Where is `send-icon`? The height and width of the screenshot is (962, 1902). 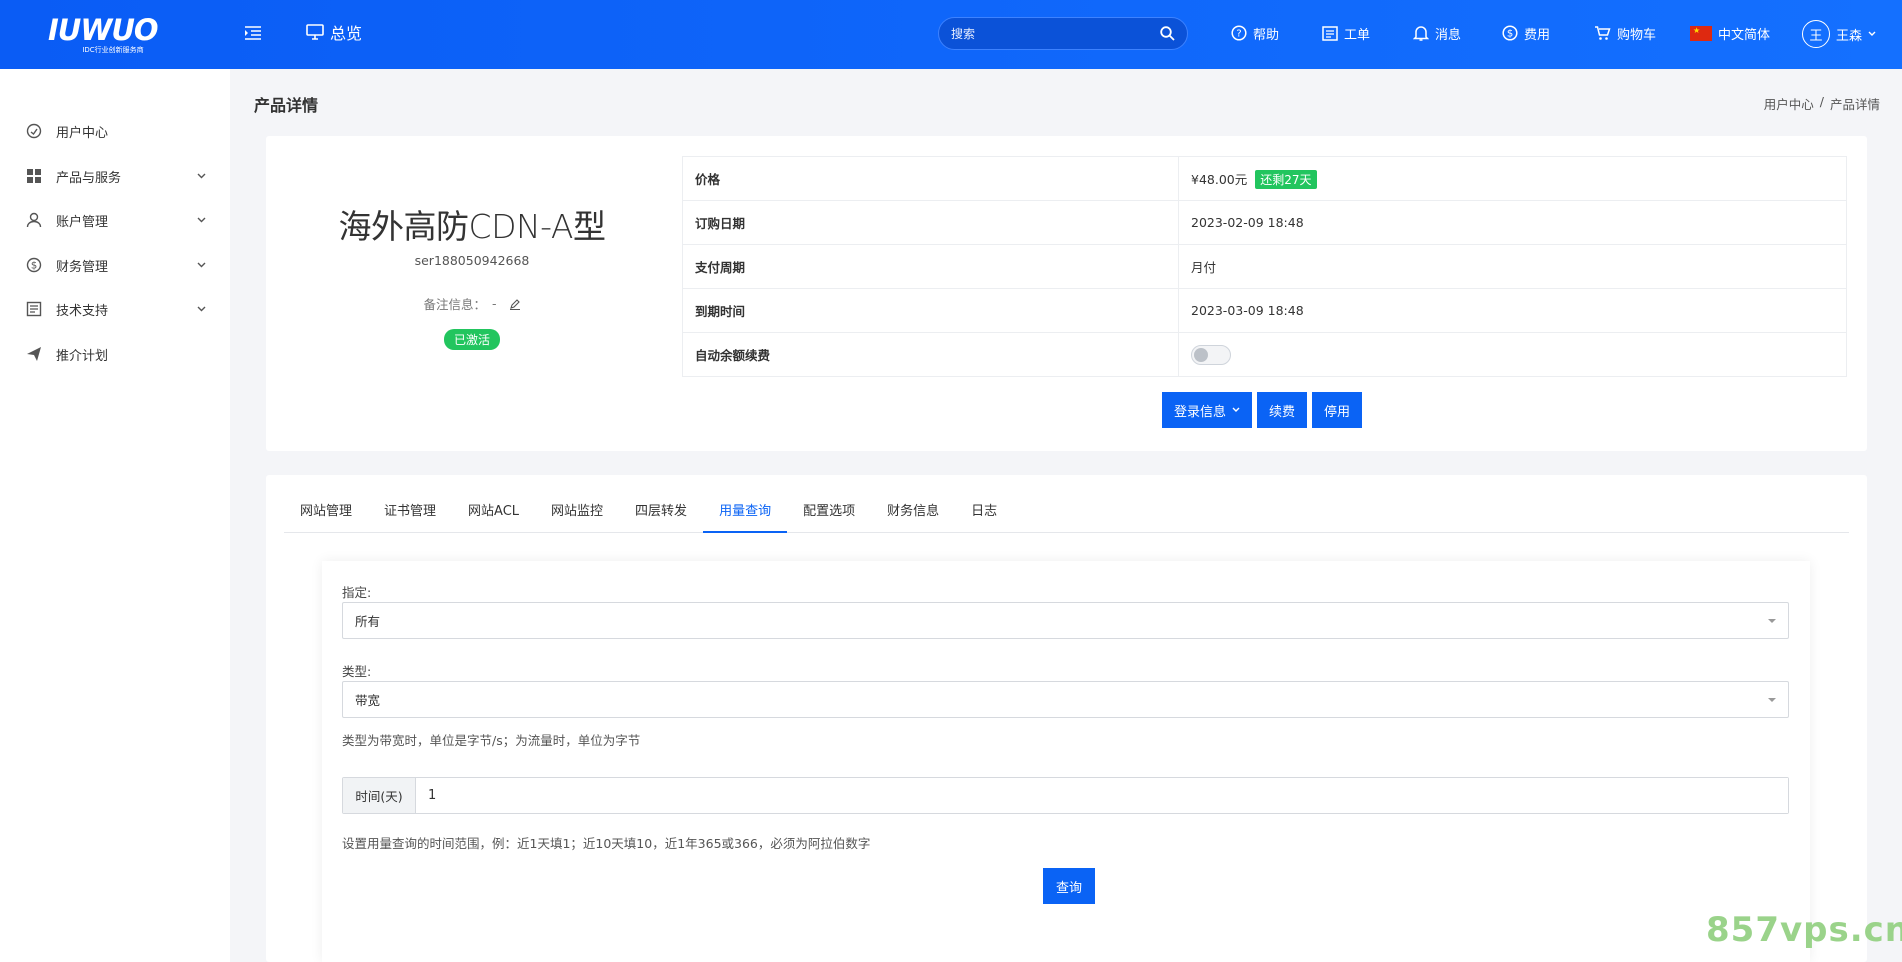
send-icon is located at coordinates (34, 354).